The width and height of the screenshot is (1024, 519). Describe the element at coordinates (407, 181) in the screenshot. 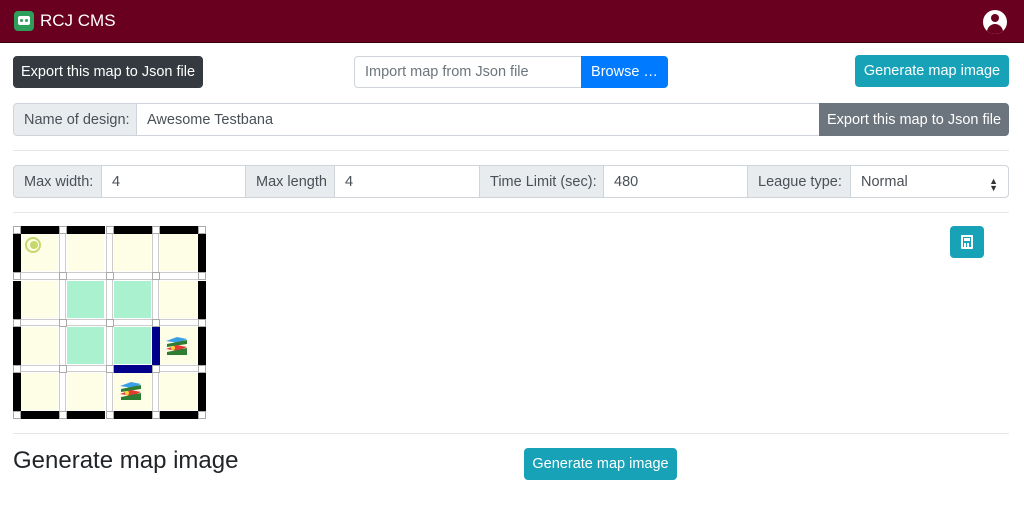

I see `max-length-input: 4` at that location.